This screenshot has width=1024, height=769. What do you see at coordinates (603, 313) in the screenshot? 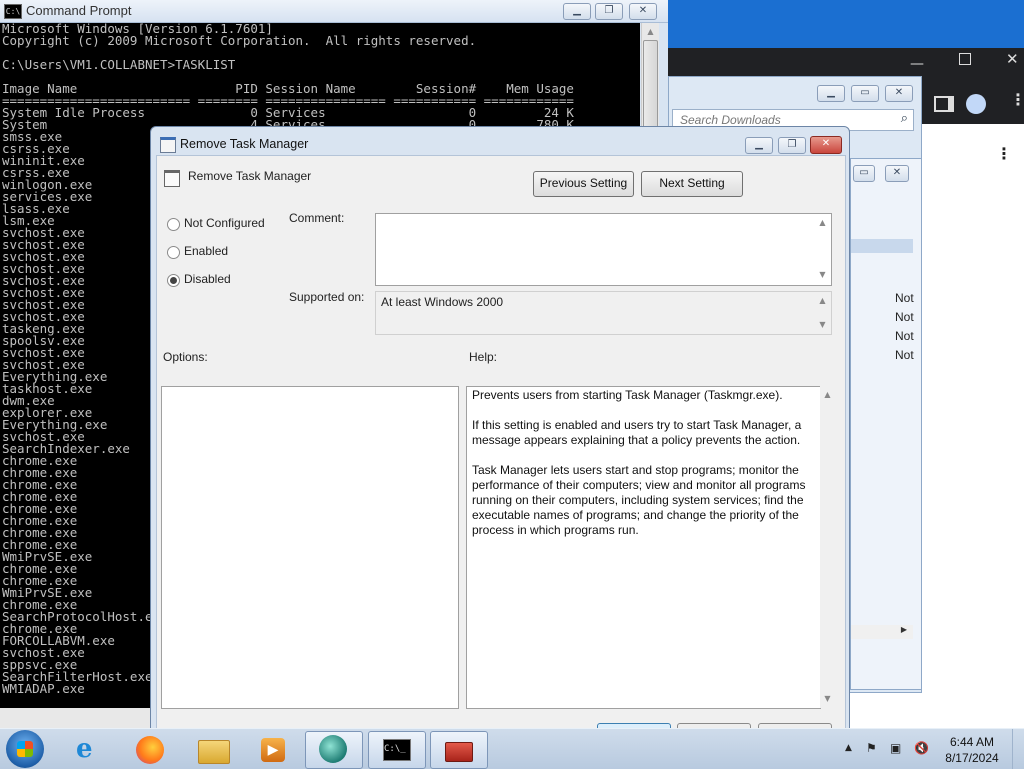
I see `supported-on-field: At least Windows 2000 ▲ ▼` at bounding box center [603, 313].